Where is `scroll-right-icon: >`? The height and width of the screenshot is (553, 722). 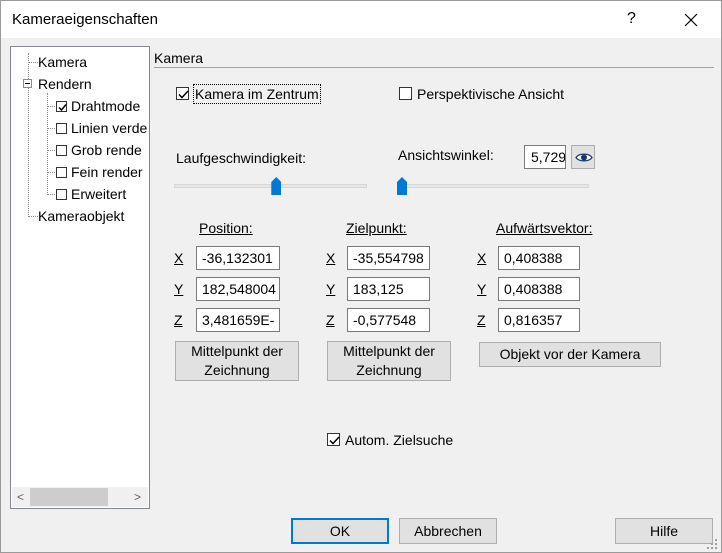 scroll-right-icon: > is located at coordinates (137, 497).